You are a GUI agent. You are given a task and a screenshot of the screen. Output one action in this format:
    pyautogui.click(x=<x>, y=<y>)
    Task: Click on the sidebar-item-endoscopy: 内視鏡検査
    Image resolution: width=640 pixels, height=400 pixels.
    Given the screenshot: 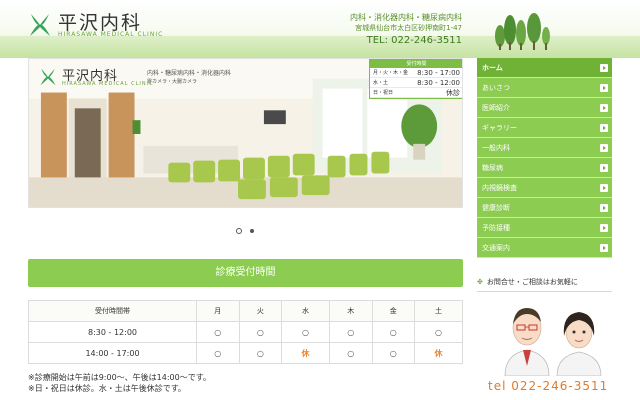 What is the action you would take?
    pyautogui.click(x=544, y=188)
    